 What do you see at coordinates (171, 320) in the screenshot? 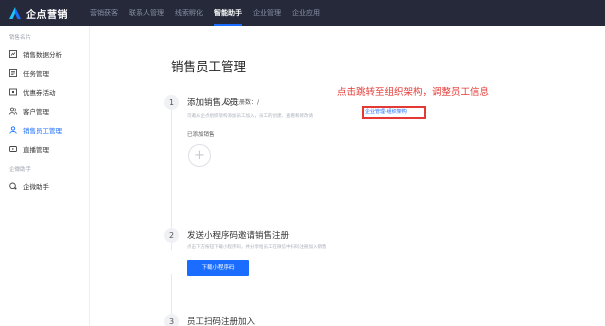
I see `step-number: 3` at bounding box center [171, 320].